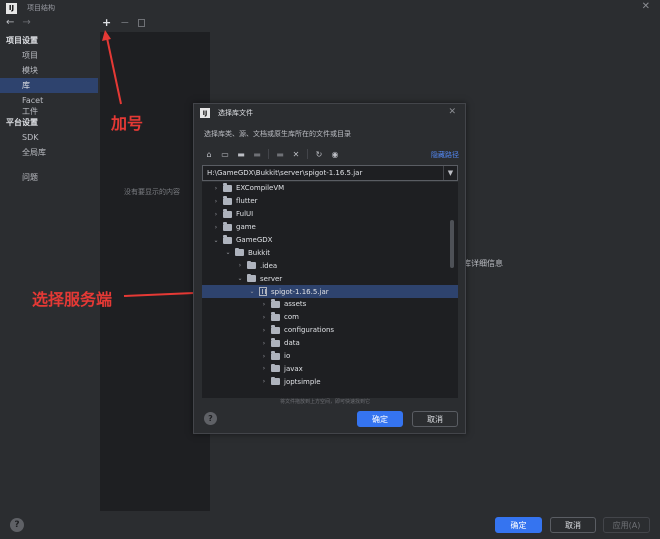  What do you see at coordinates (205, 113) in the screenshot?
I see `intellij-logo-icon: IJ` at bounding box center [205, 113].